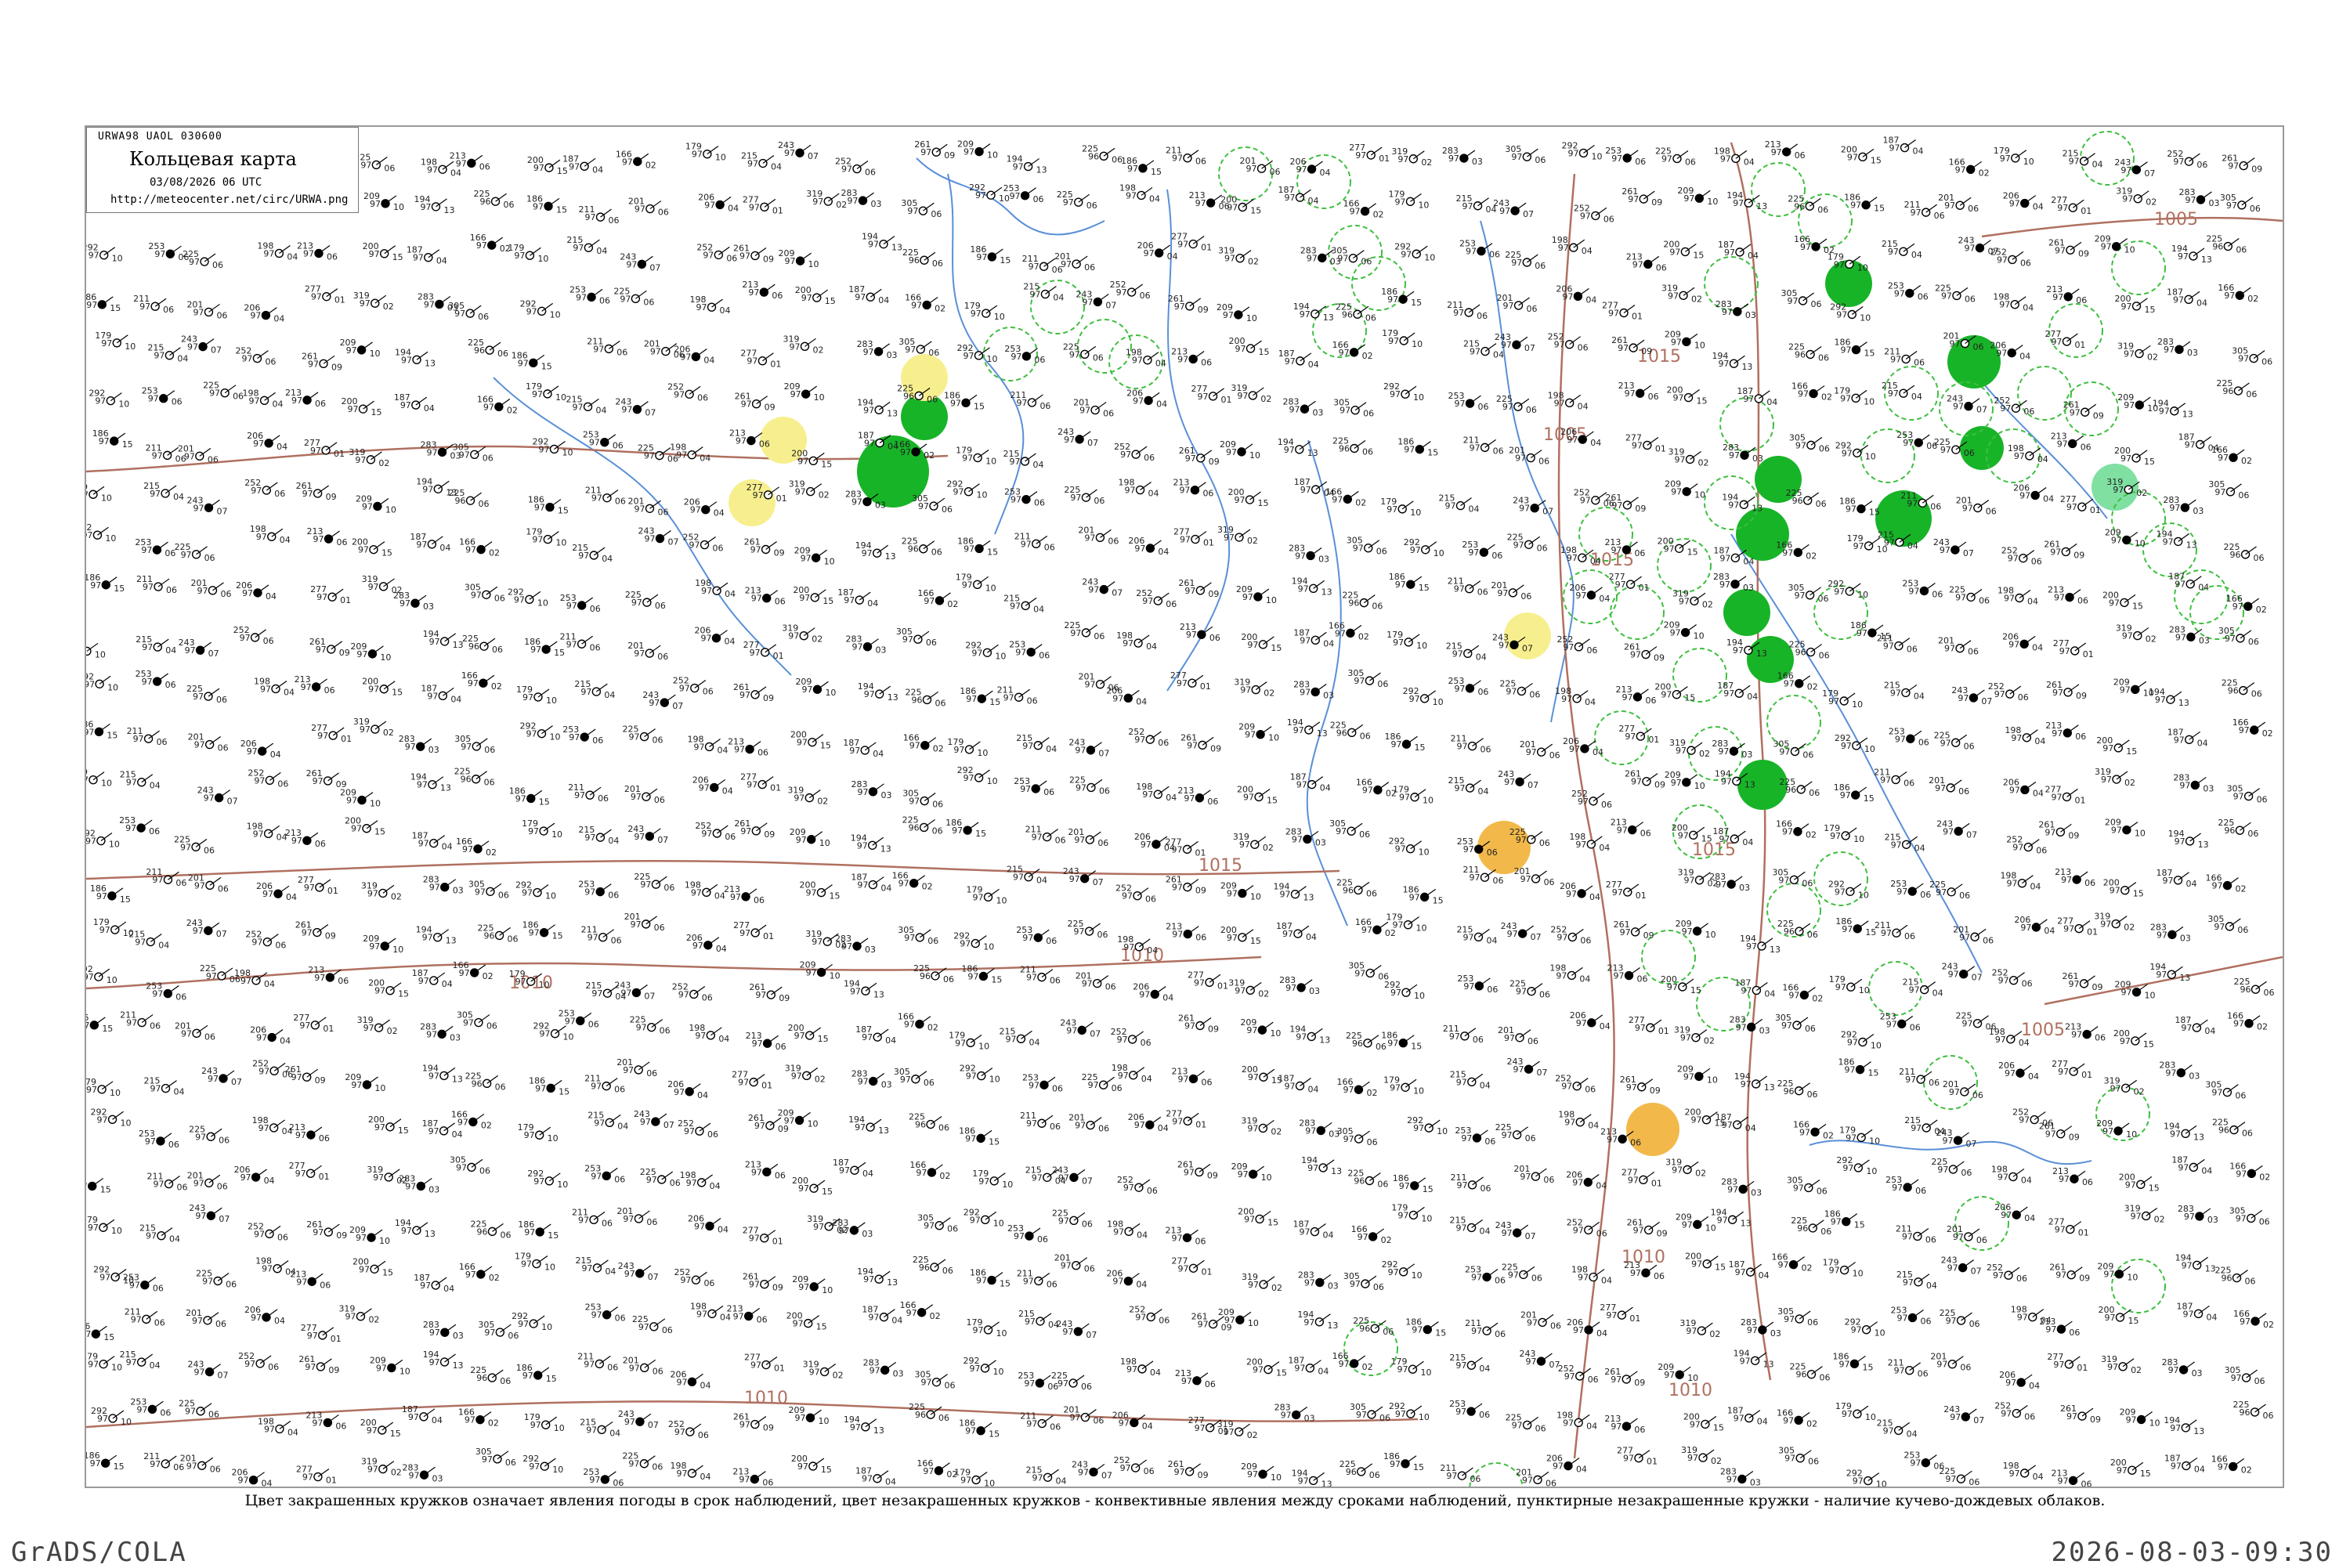 Image resolution: width=2350 pixels, height=1568 pixels. What do you see at coordinates (1476, 934) in the screenshot?
I see `station-plot: 2159704` at bounding box center [1476, 934].